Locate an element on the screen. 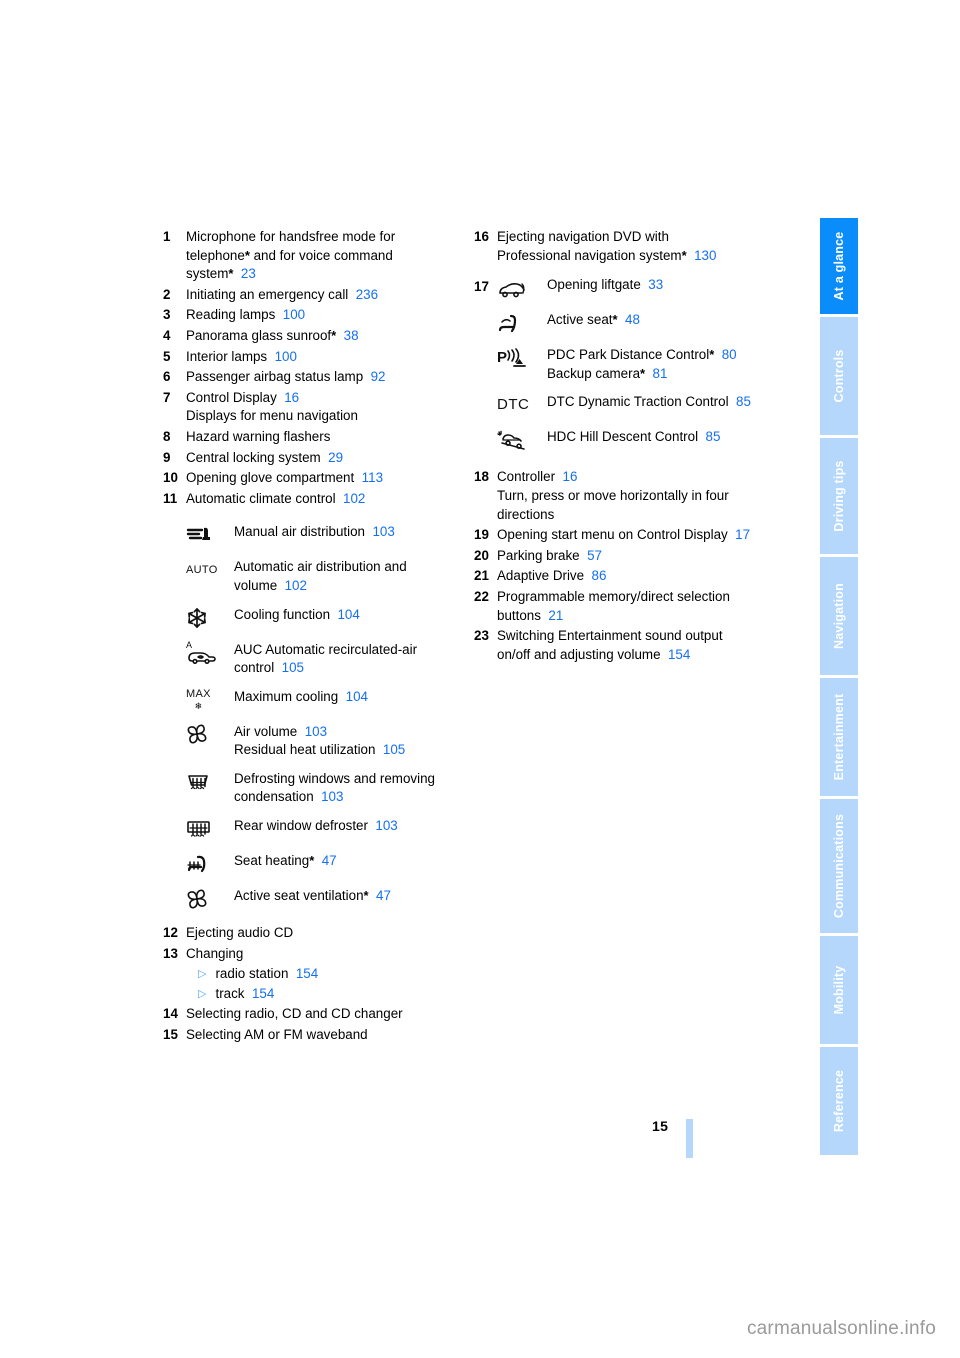 Image resolution: width=960 pixels, height=1358 pixels. icon-item-line: Automatic air distribution and is located at coordinates (348, 567).